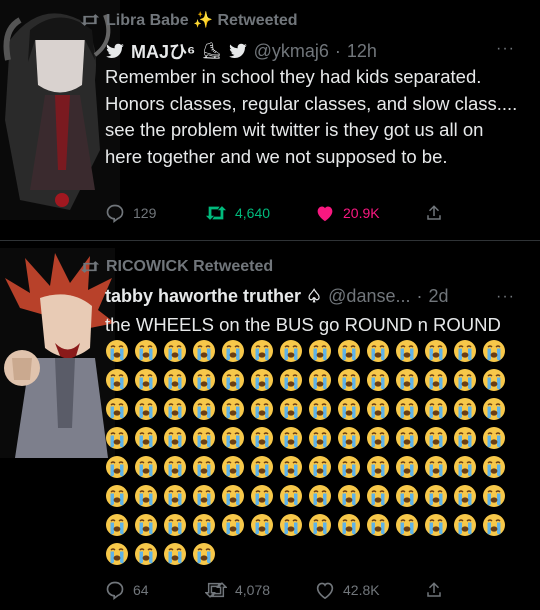 This screenshot has width=540, height=610. I want to click on retweet-button: 4,078, so click(260, 590).